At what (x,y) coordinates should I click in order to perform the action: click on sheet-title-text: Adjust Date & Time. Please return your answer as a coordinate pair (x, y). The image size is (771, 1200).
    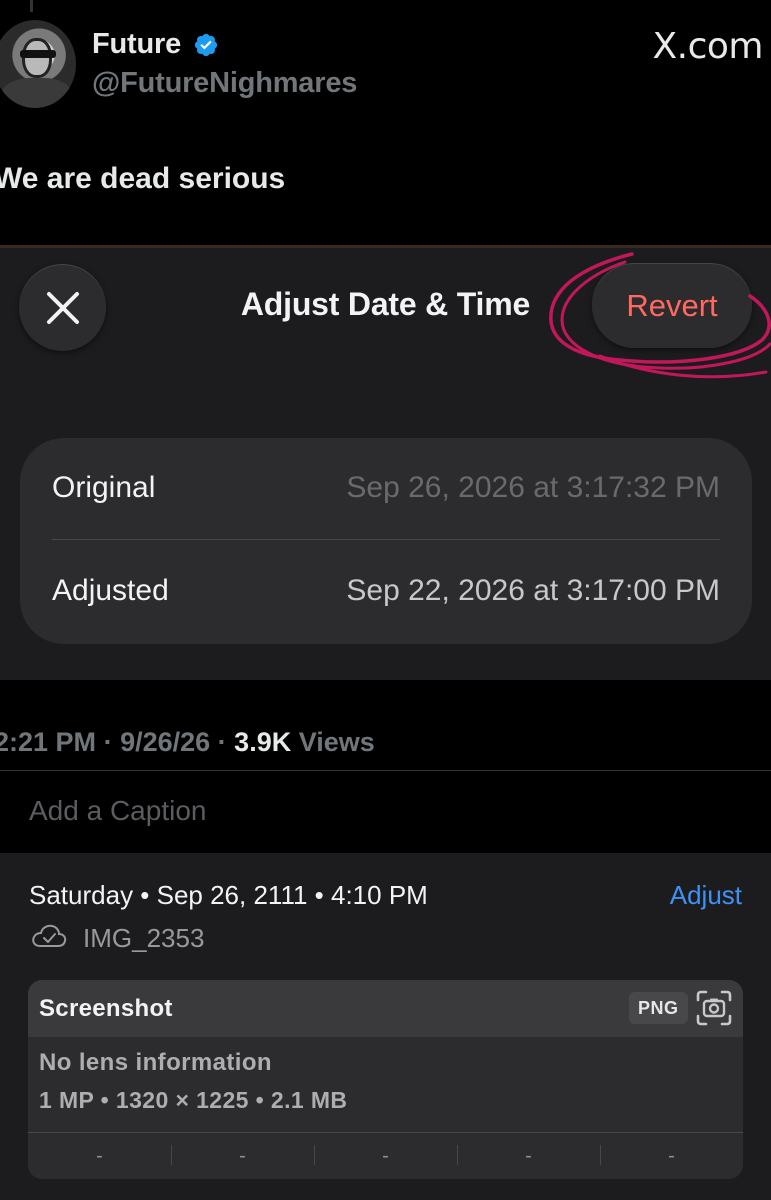
    Looking at the image, I should click on (385, 304).